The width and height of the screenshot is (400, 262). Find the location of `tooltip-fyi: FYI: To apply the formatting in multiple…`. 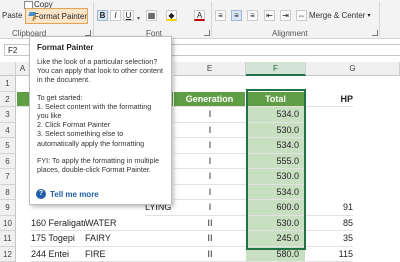

tooltip-fyi: FYI: To apply the formatting in multiple… is located at coordinates (100, 165).